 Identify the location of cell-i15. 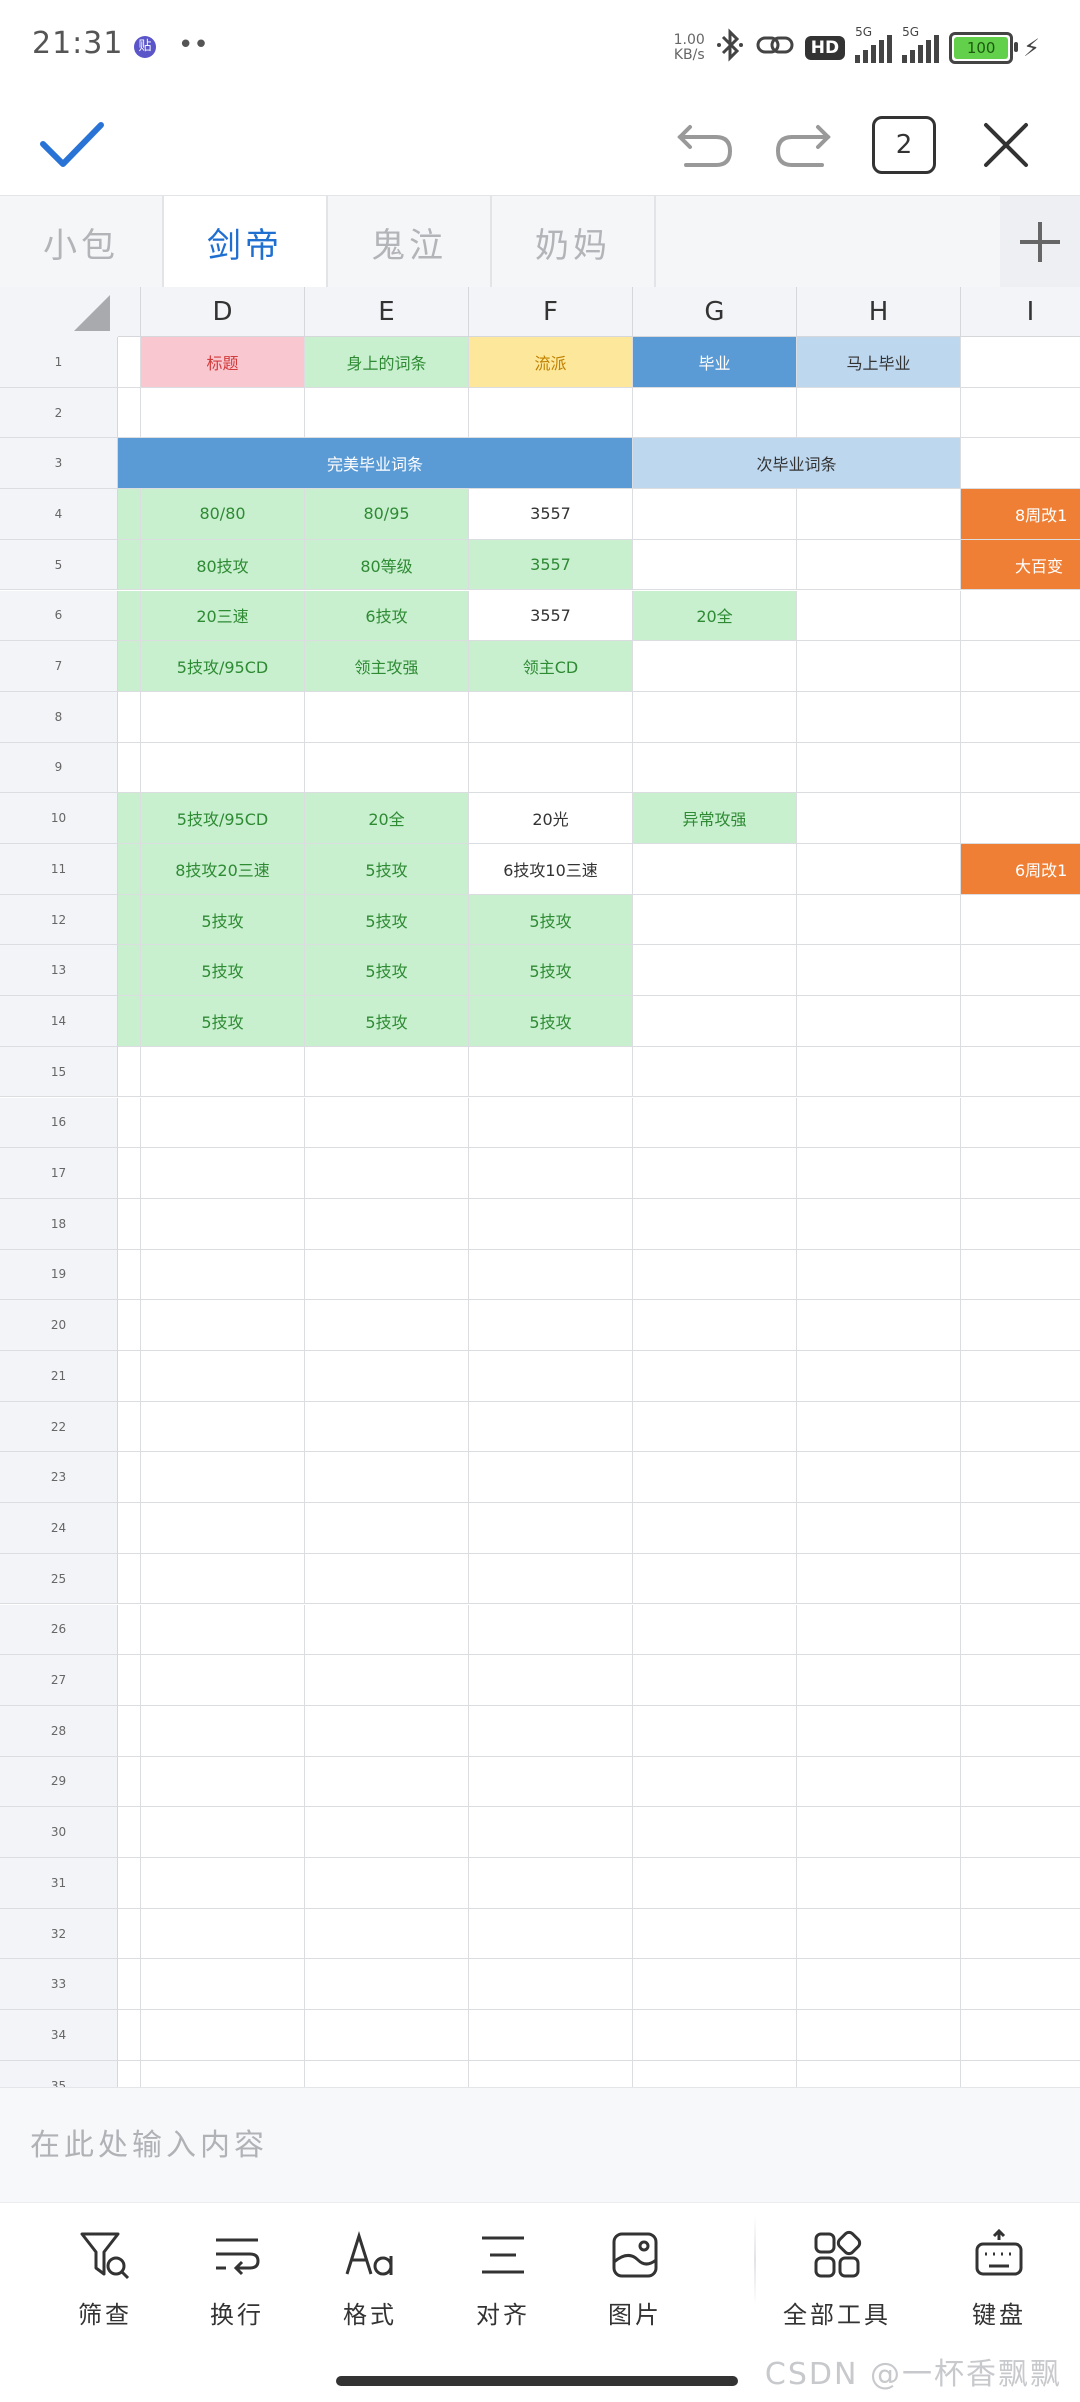
(1020, 1072).